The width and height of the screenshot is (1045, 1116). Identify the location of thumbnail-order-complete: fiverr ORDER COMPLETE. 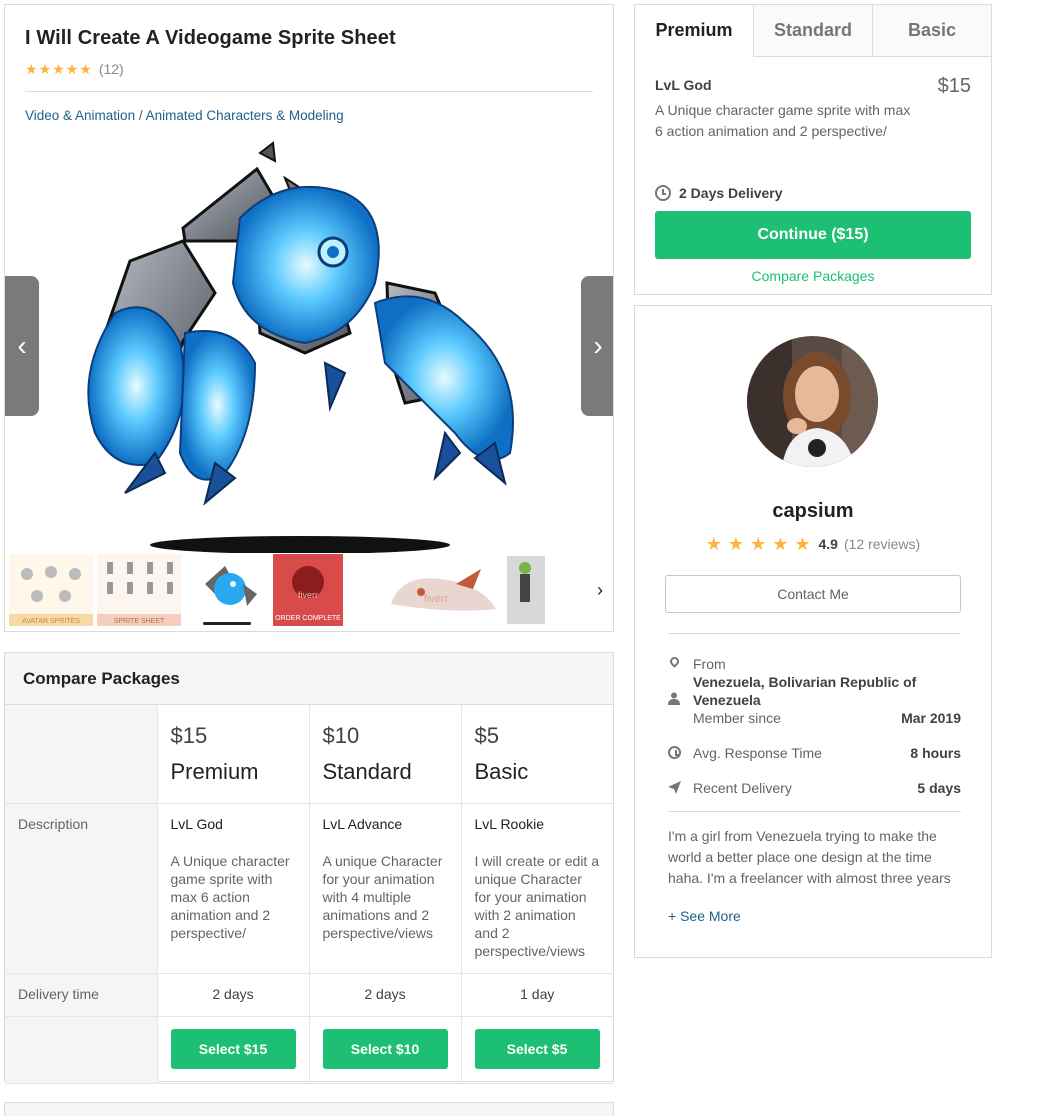
(315, 590).